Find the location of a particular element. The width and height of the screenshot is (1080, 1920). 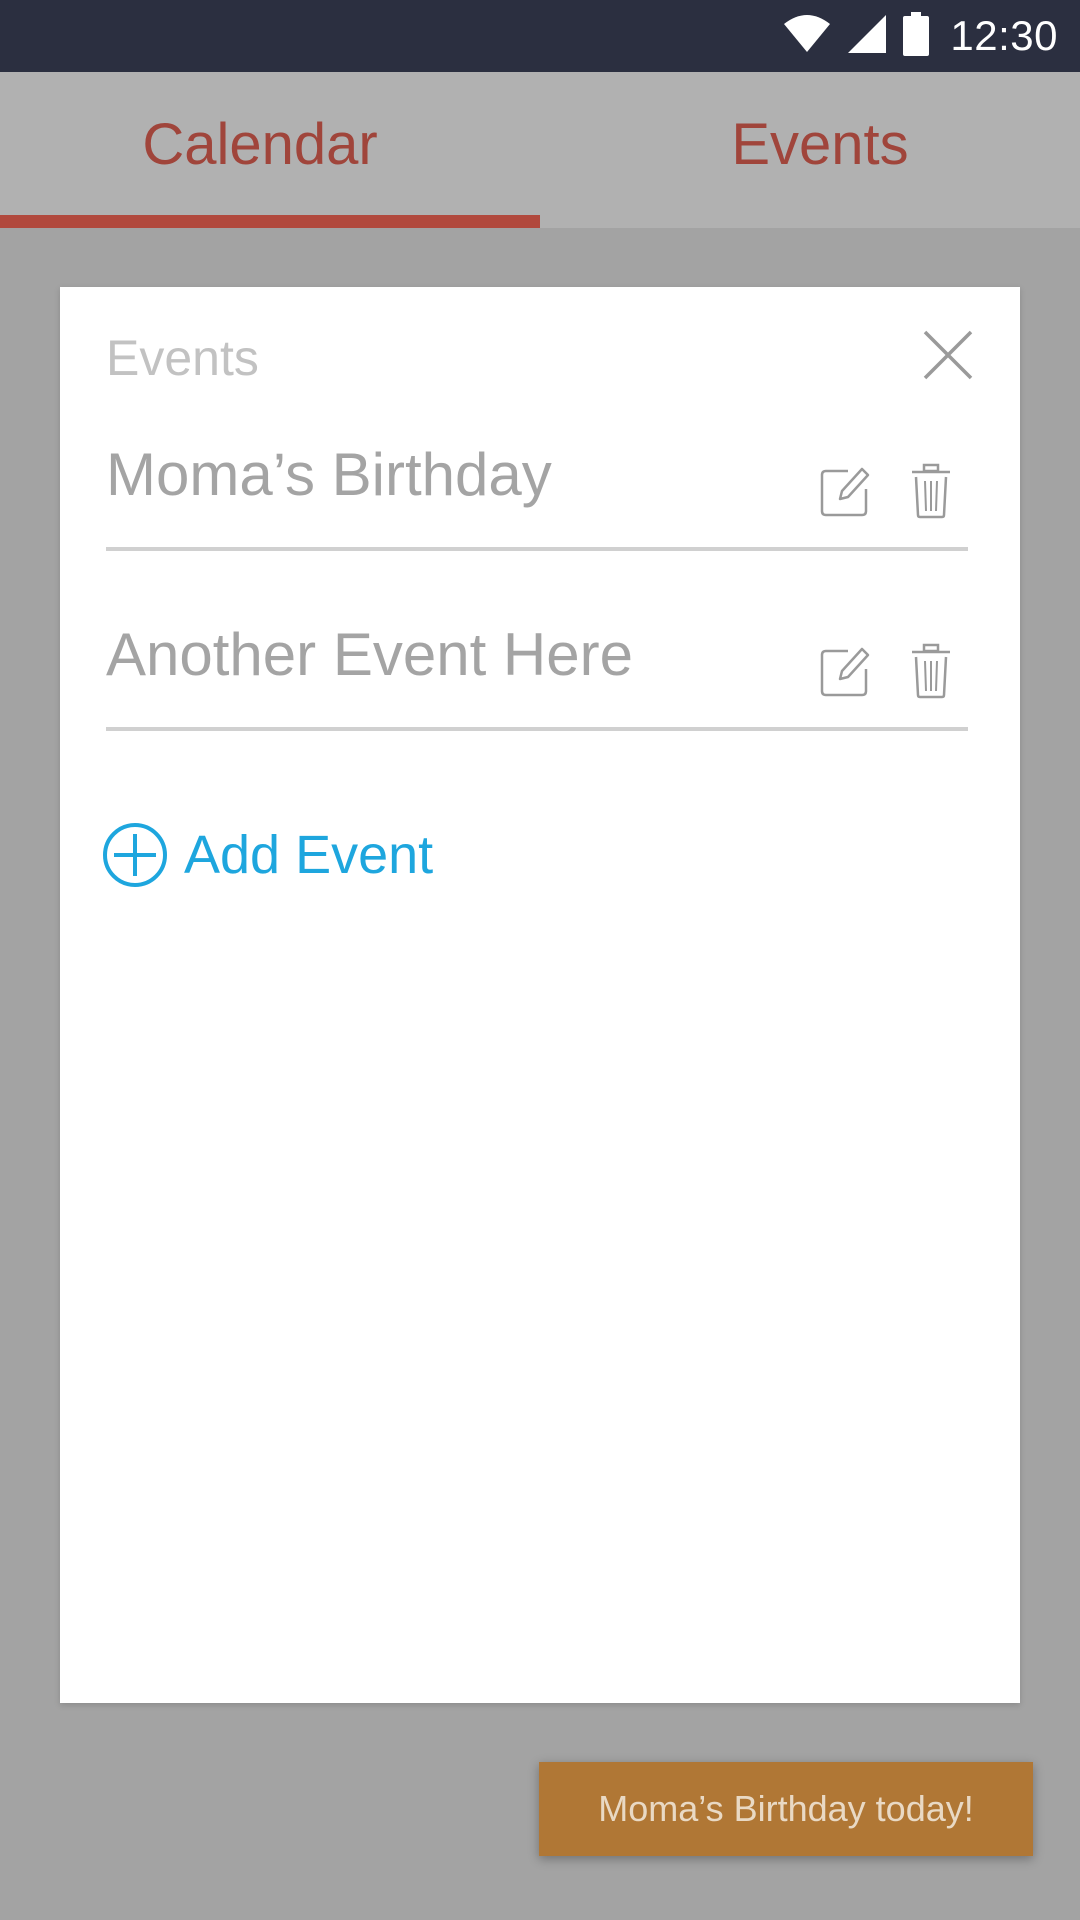

close-icon is located at coordinates (948, 355).